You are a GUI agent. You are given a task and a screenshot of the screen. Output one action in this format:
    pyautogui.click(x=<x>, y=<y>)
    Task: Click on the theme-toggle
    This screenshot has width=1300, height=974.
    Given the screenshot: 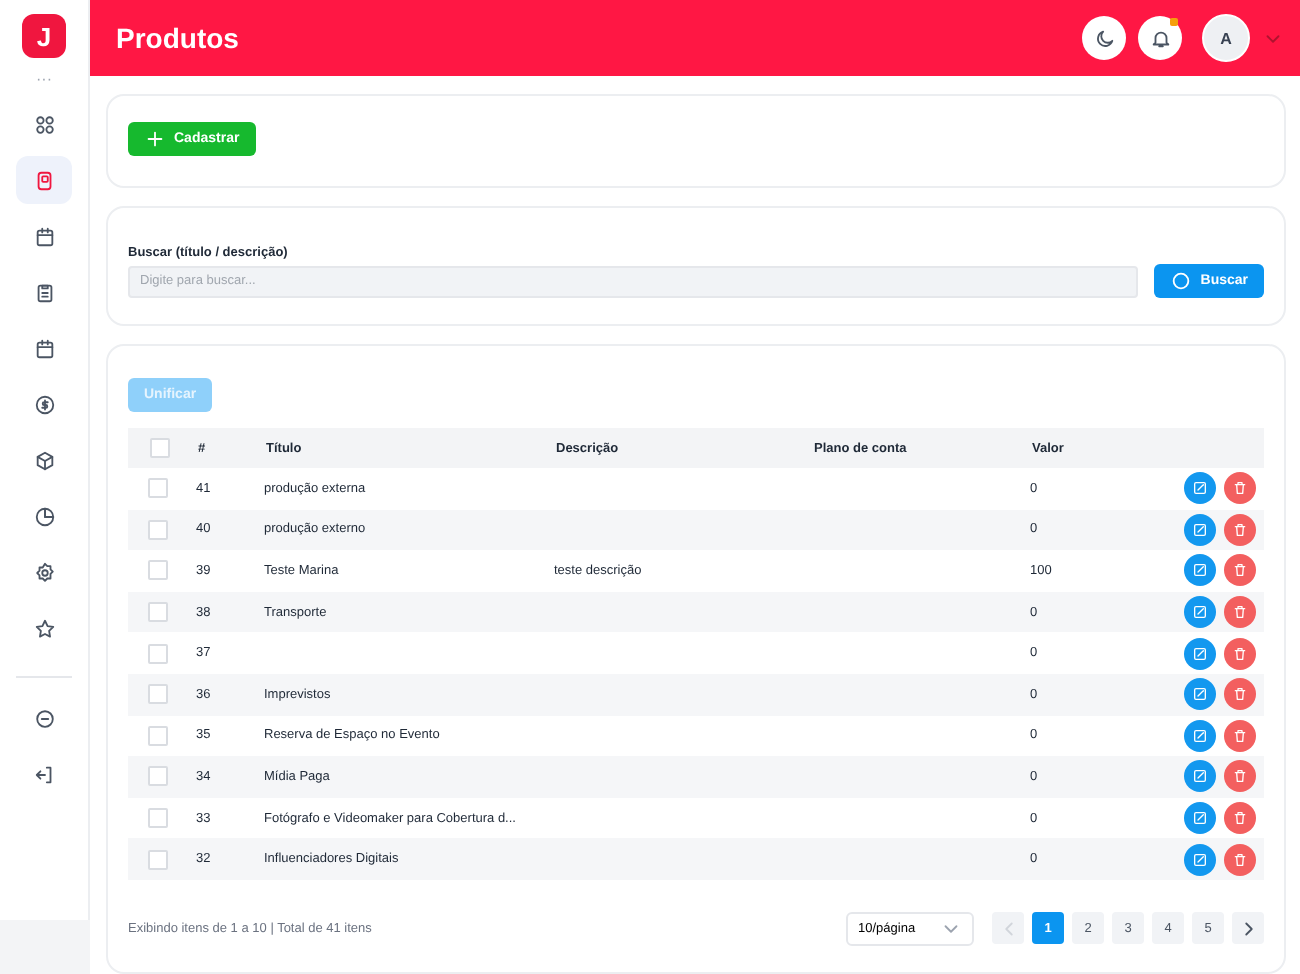 What is the action you would take?
    pyautogui.click(x=1104, y=38)
    